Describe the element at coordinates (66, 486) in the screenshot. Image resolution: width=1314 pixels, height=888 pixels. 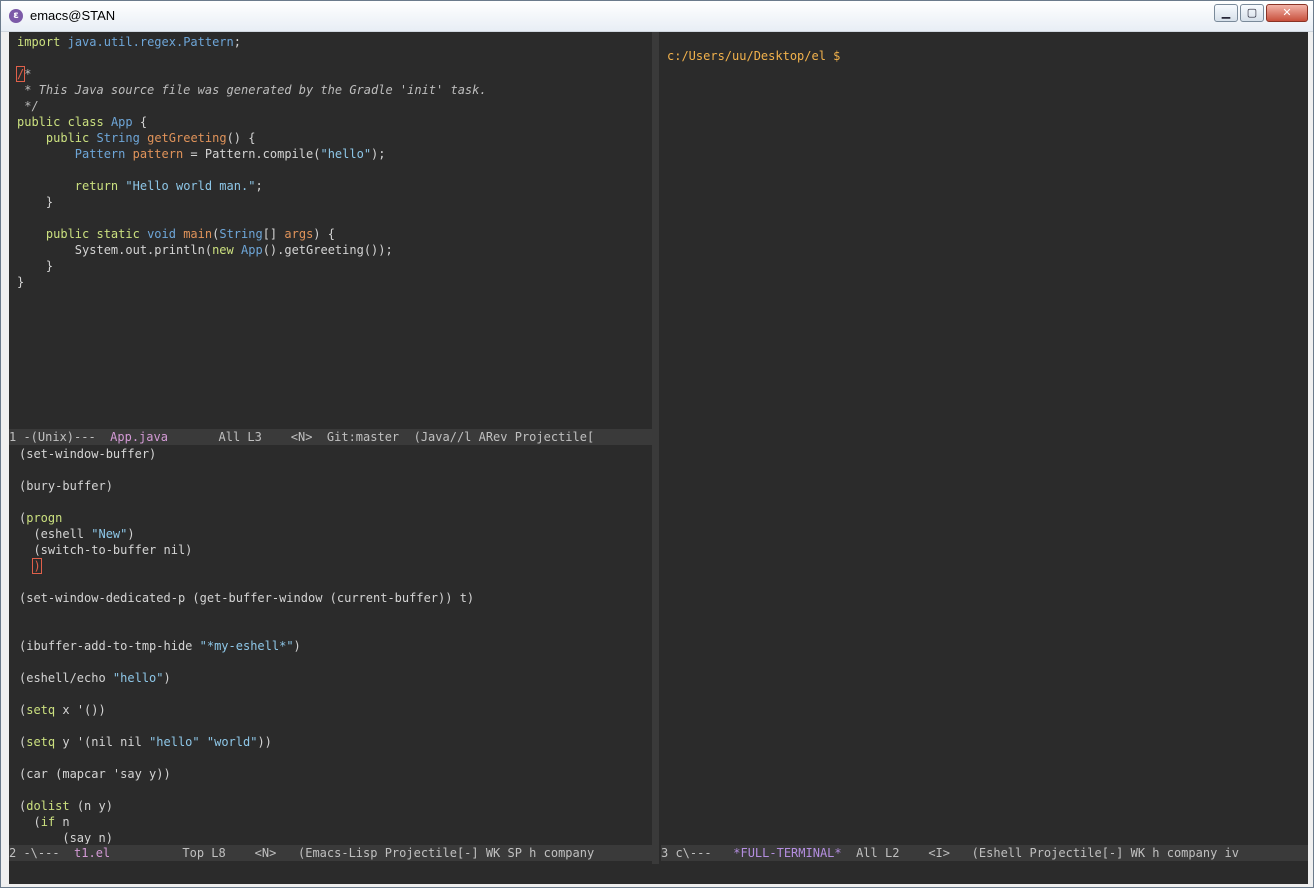
I see `code-line: (bury-buffer)` at that location.